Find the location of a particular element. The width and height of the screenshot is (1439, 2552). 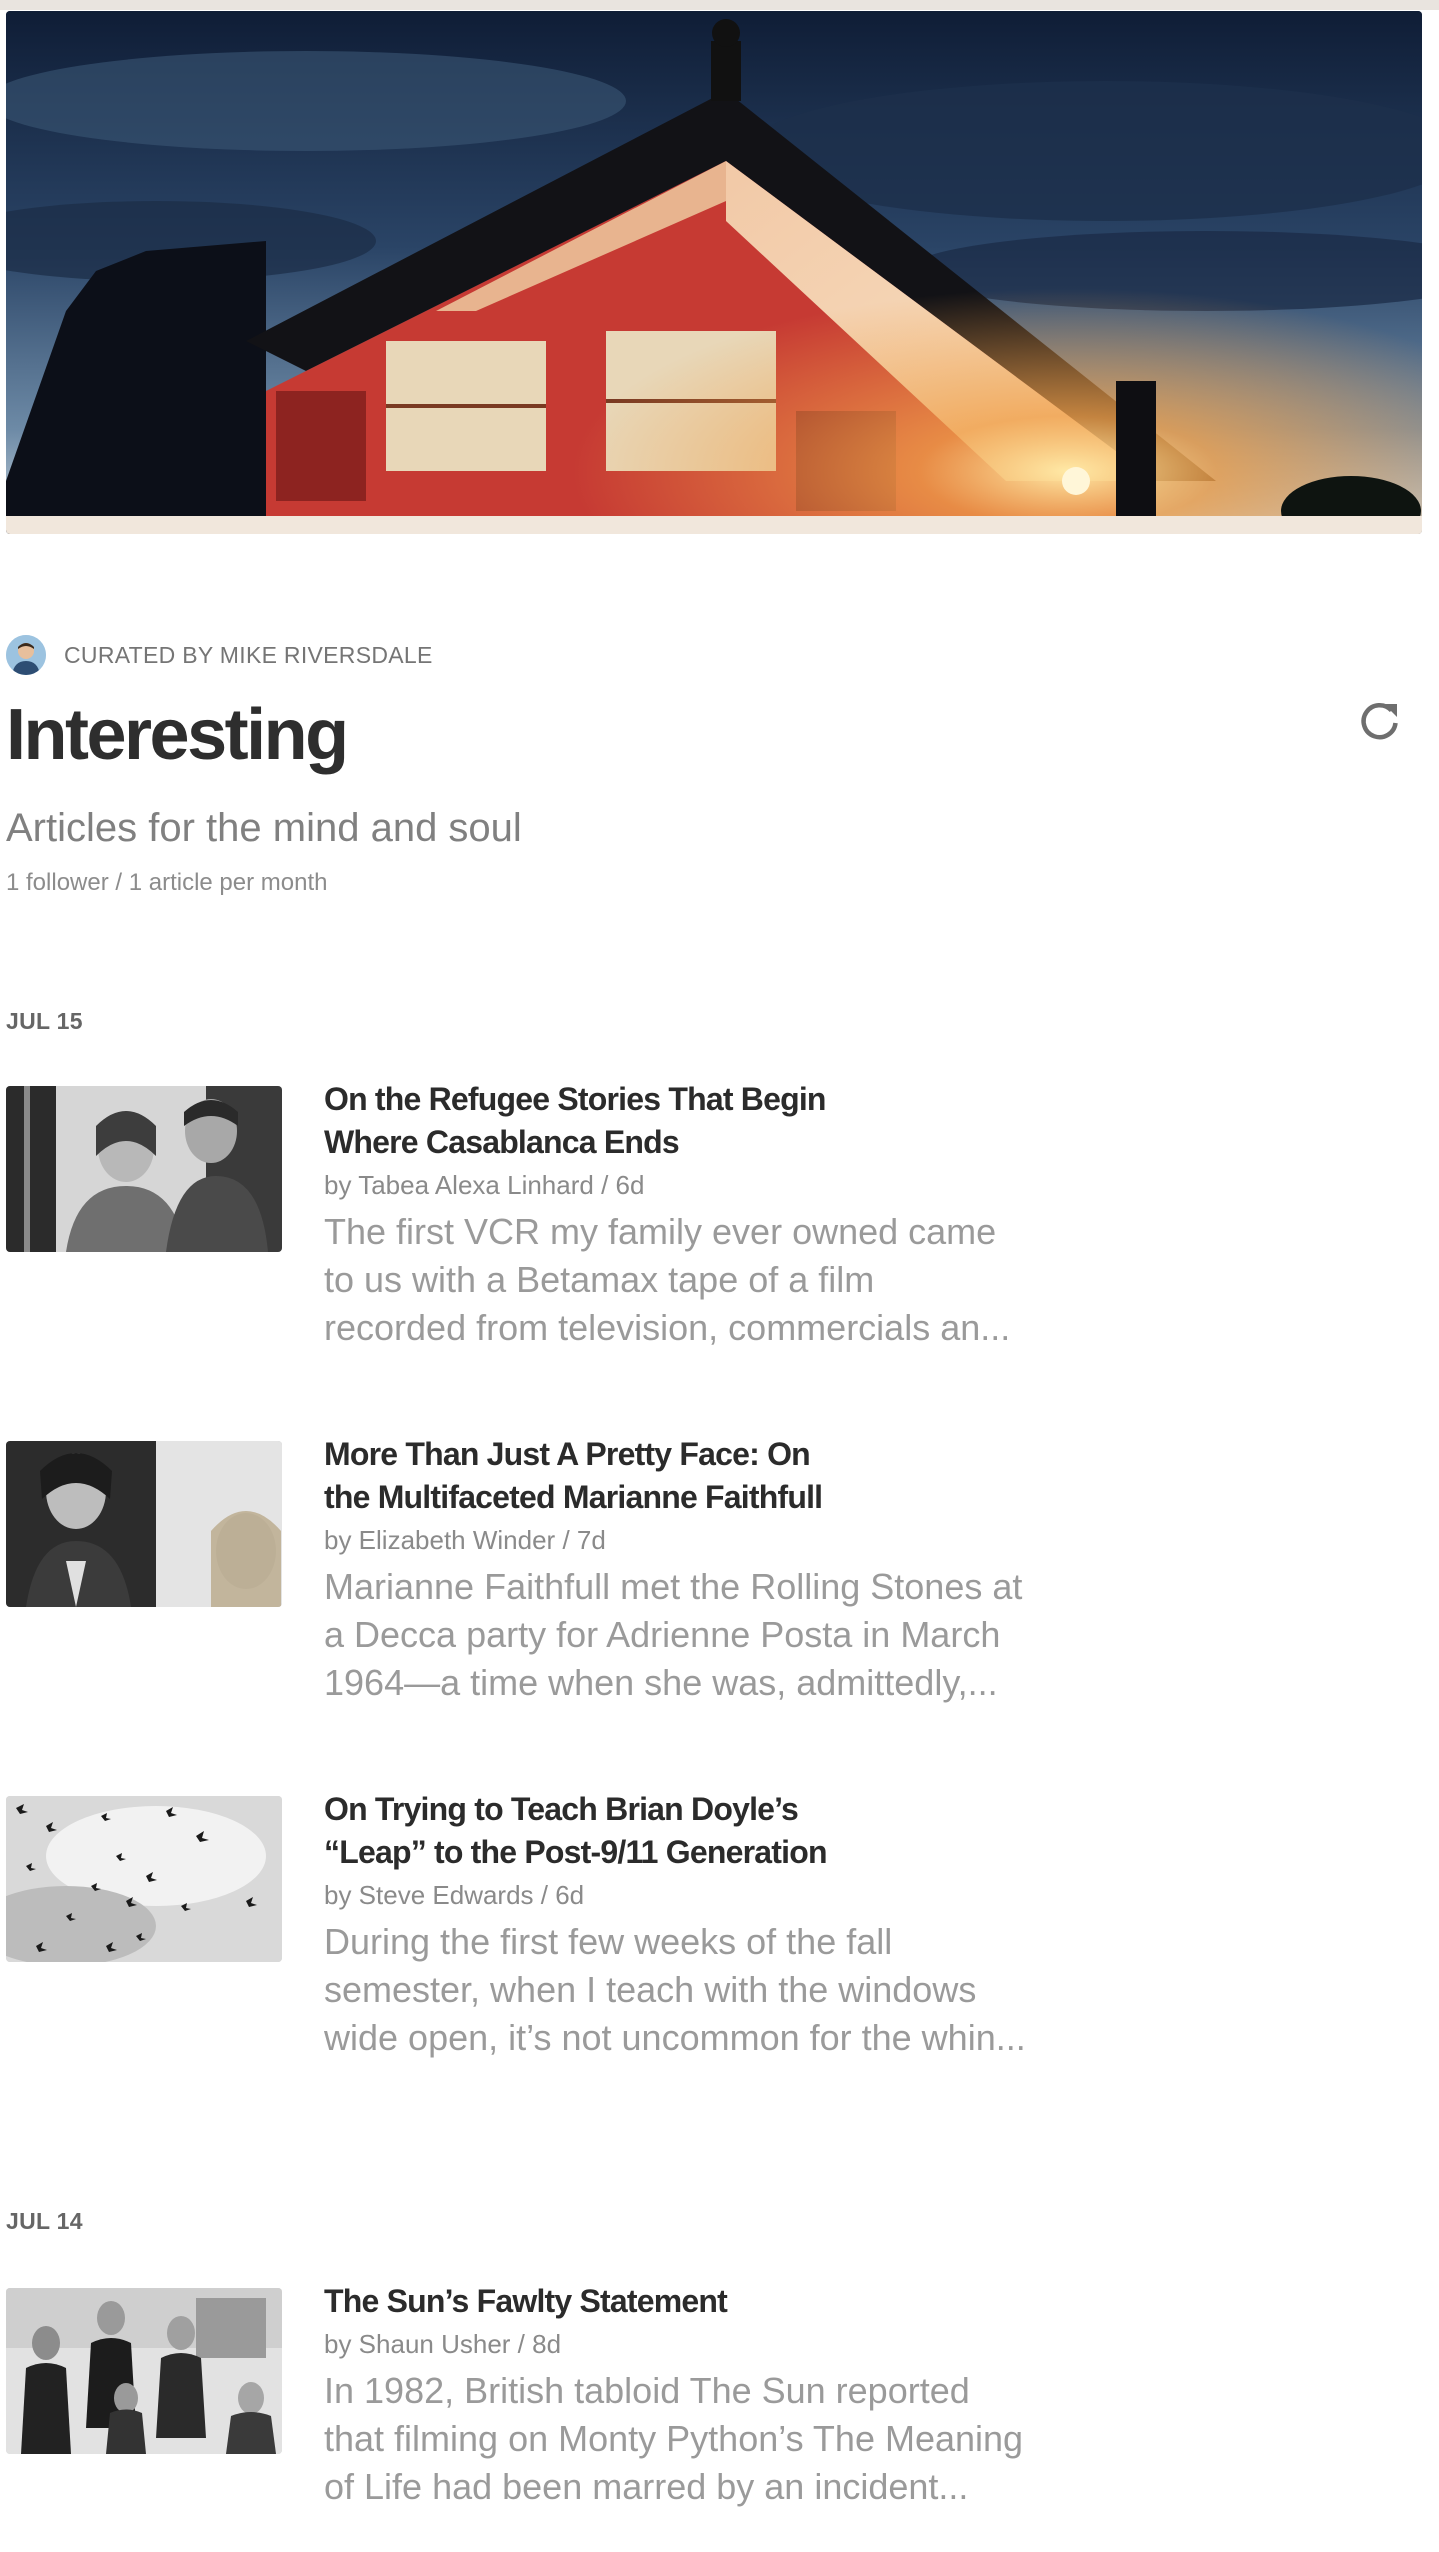

article-meta: by Steve Edwards / 6d is located at coordinates (454, 1895).